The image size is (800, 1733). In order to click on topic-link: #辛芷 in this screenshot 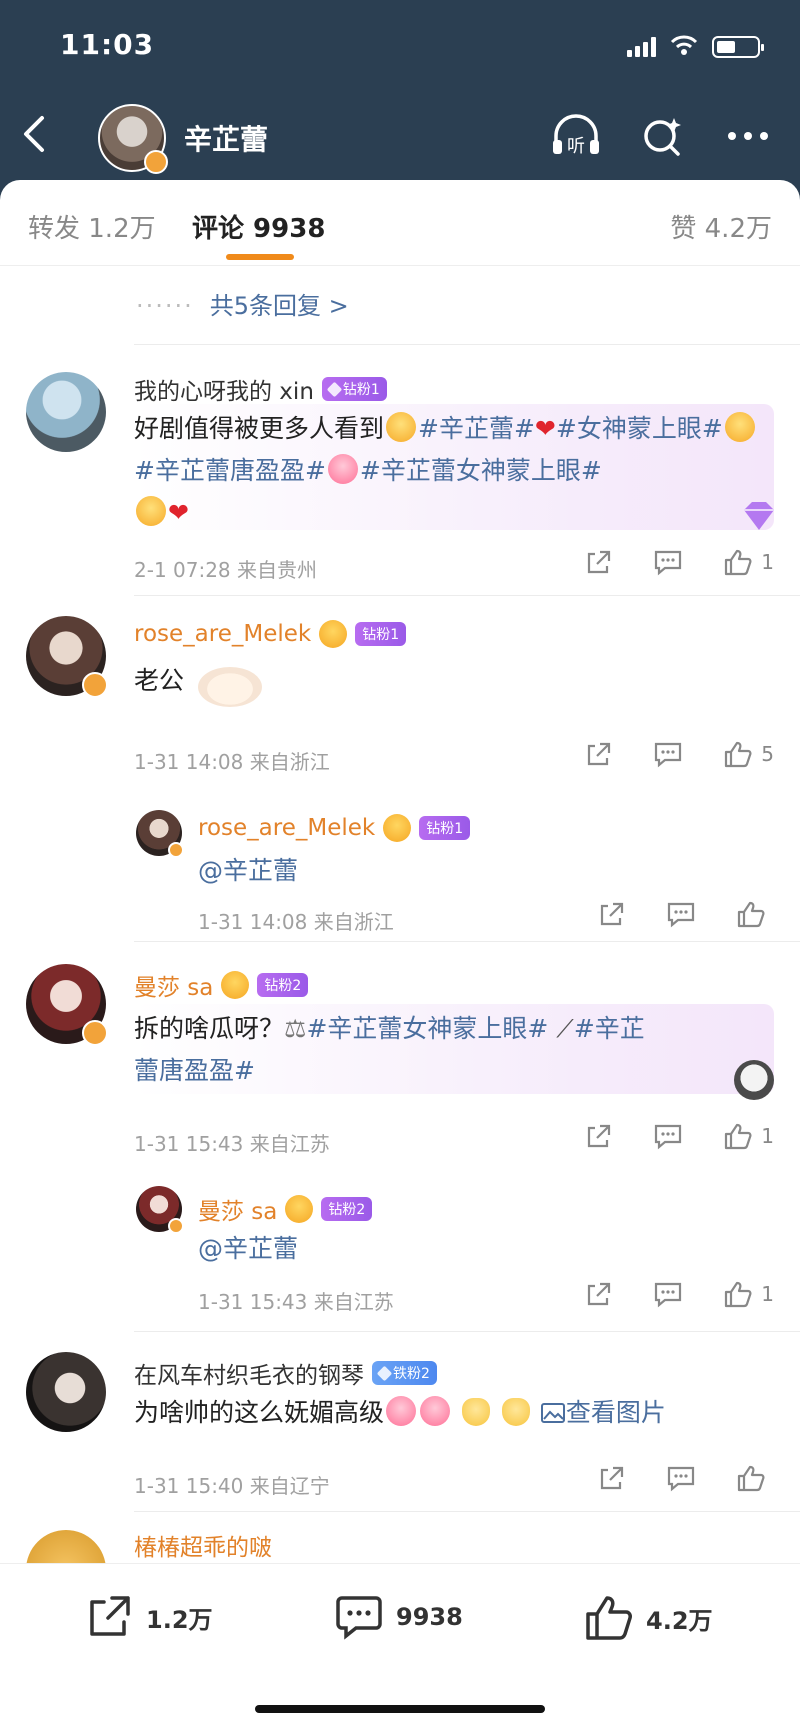, I will do `click(609, 1028)`.